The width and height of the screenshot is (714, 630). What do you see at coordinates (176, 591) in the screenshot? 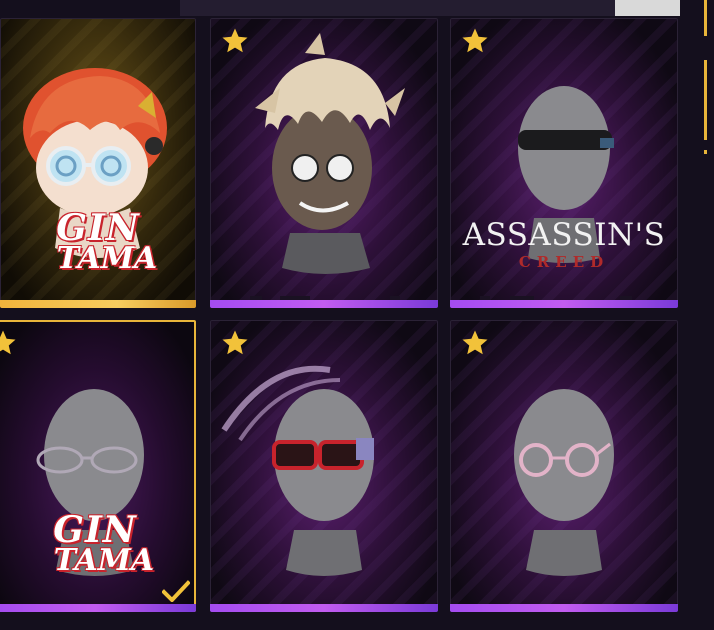
I see `check-icon` at bounding box center [176, 591].